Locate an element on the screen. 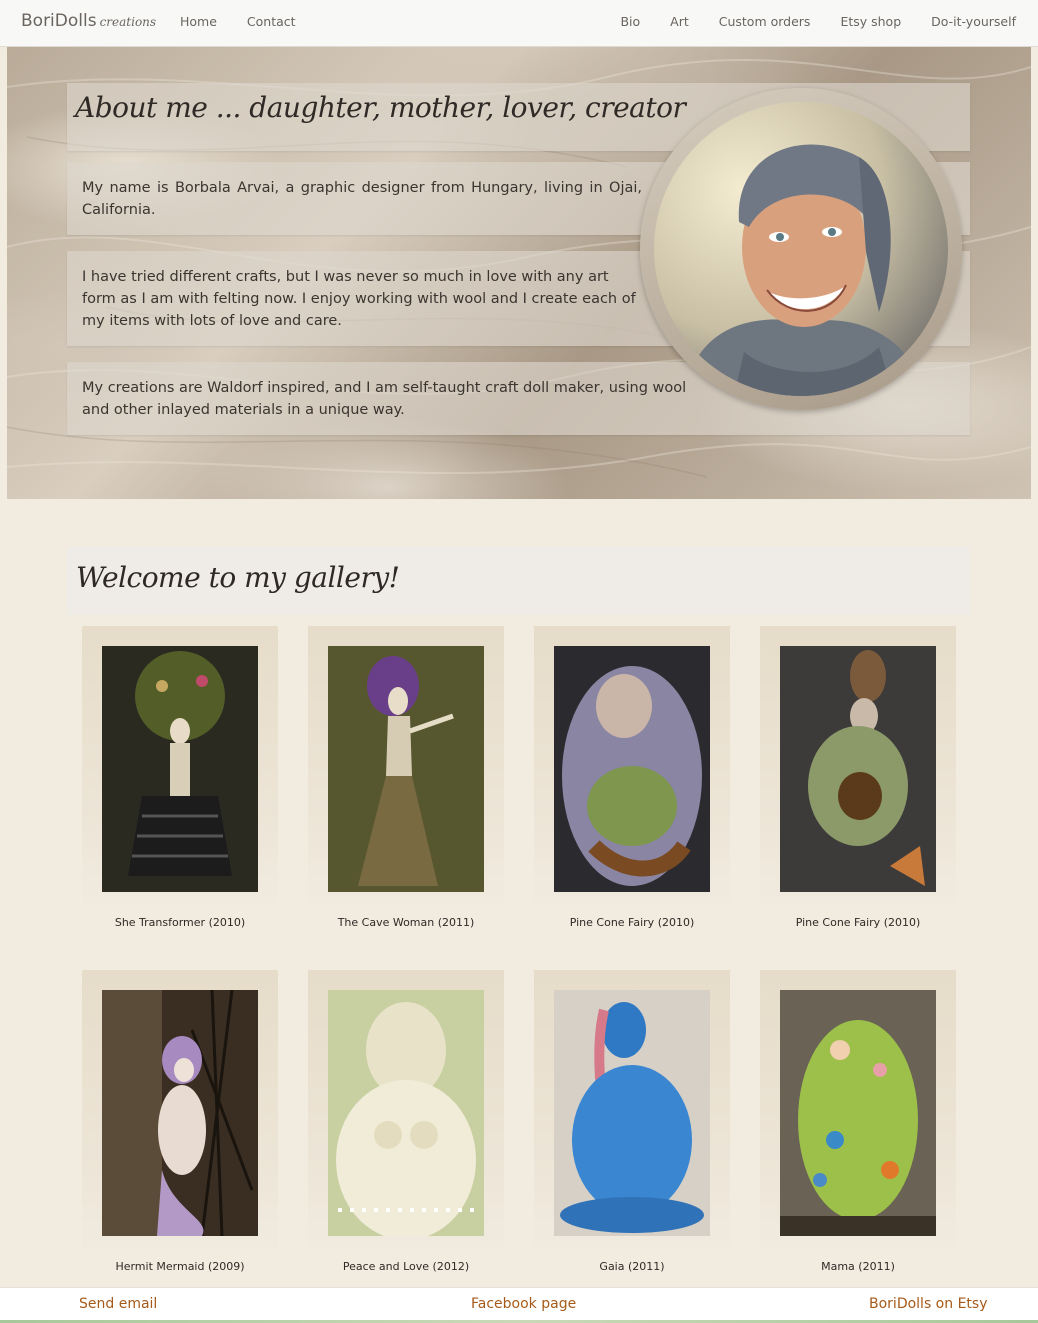  brand-suffix: creations is located at coordinates (128, 22).